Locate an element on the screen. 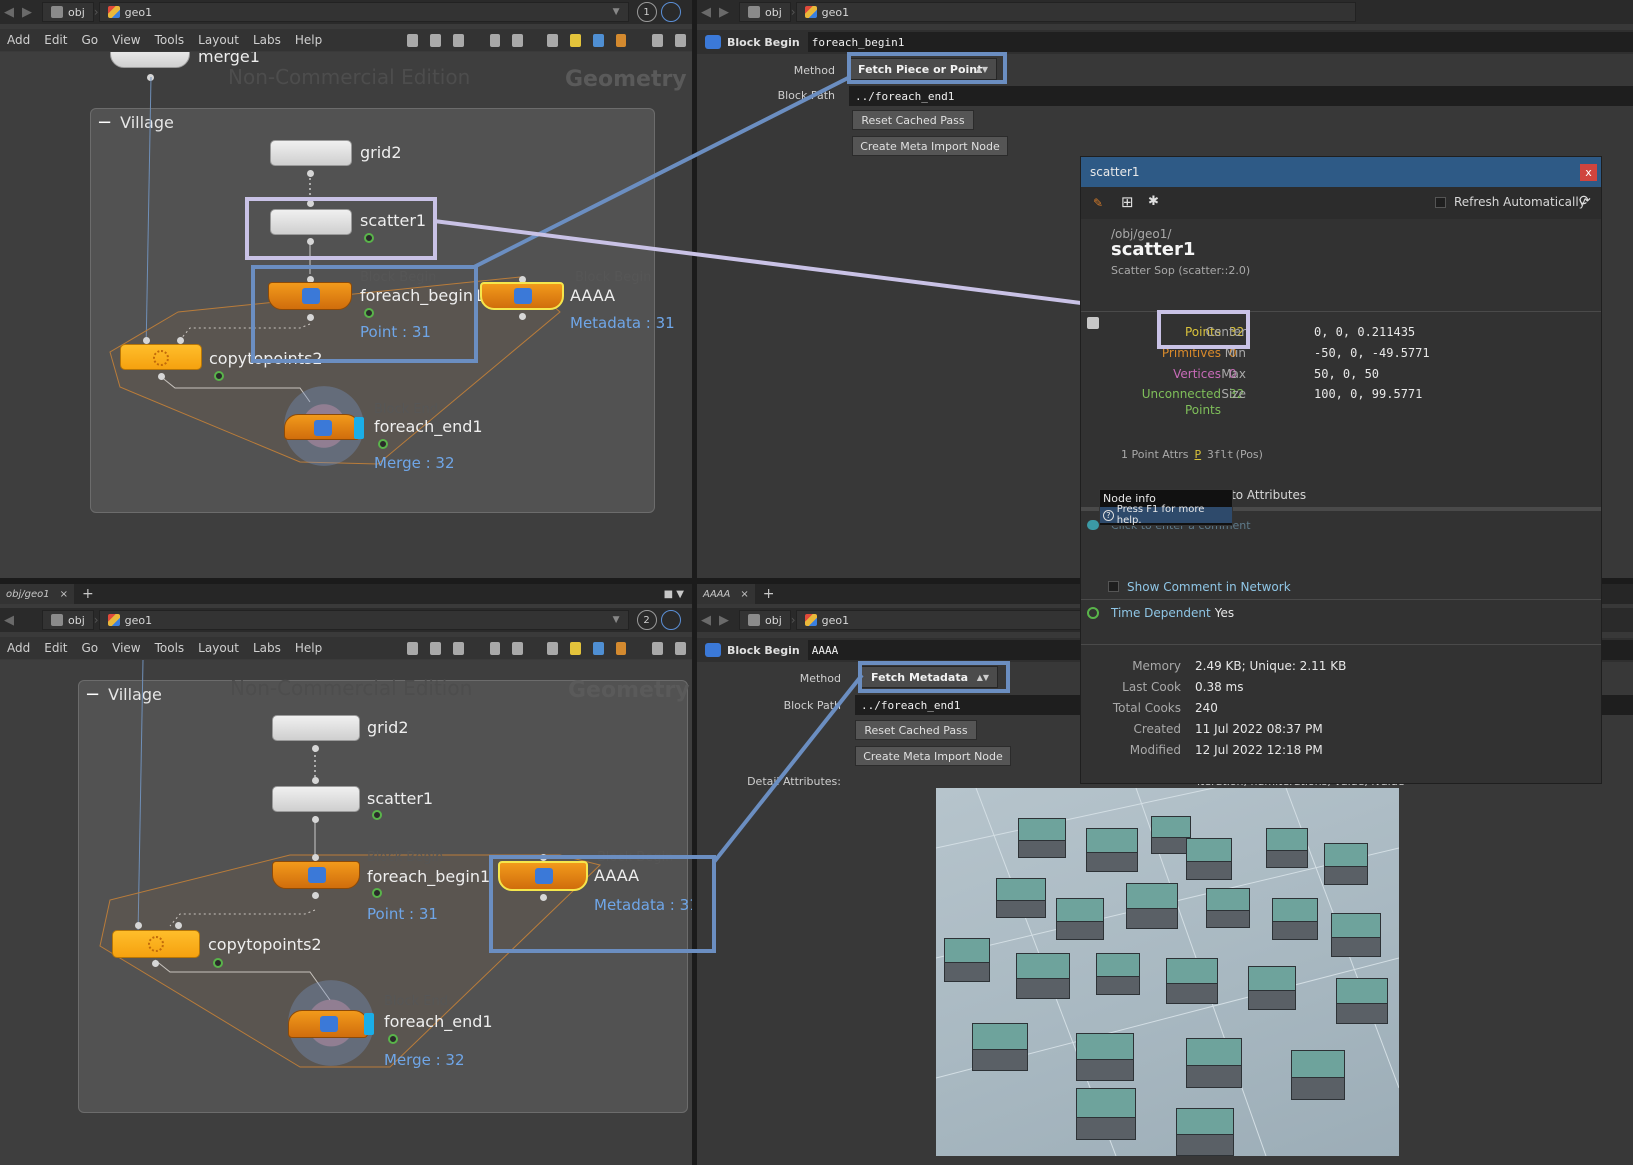  refresh-checkbox is located at coordinates (1440, 202).